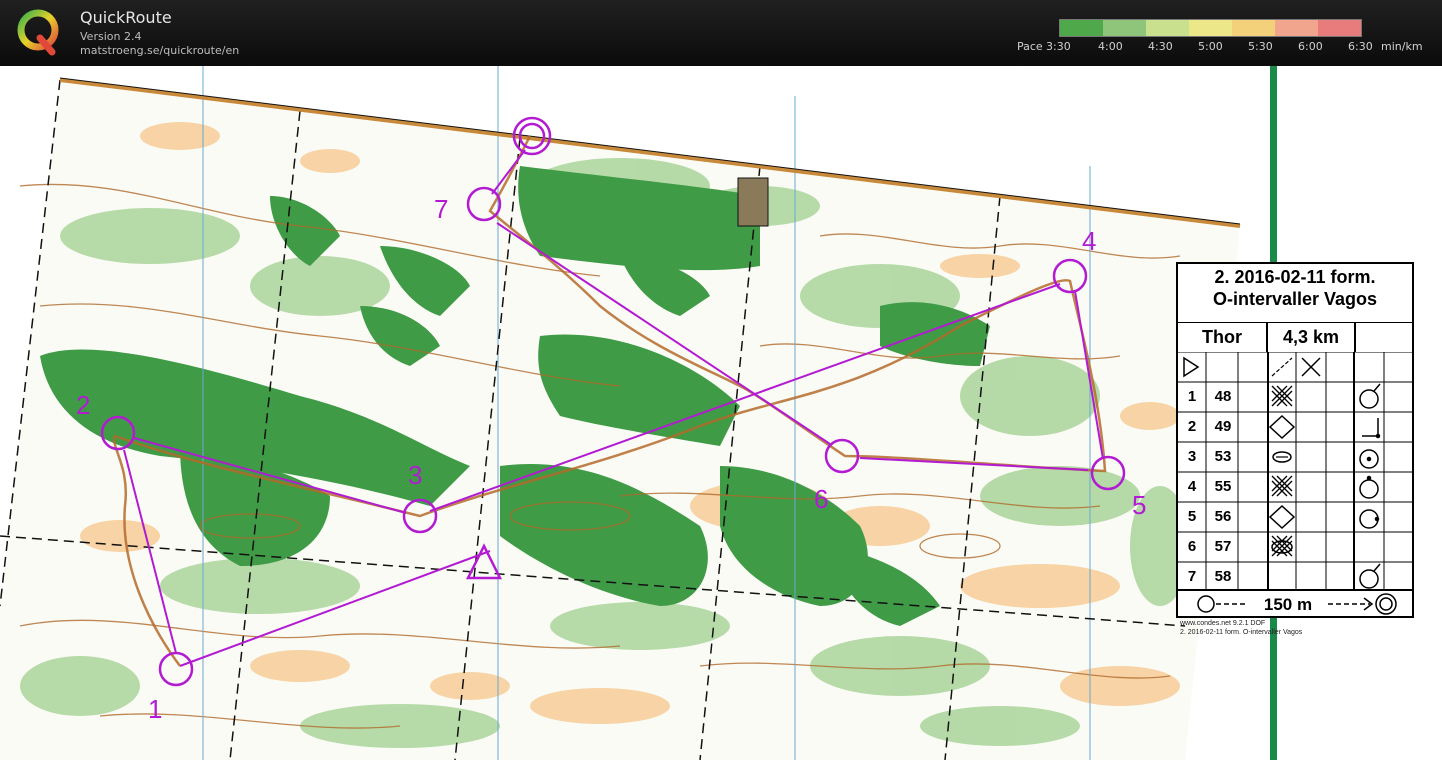 This screenshot has height=760, width=1442. Describe the element at coordinates (1030, 46) in the screenshot. I see `pace-prefix-label: Pace` at that location.